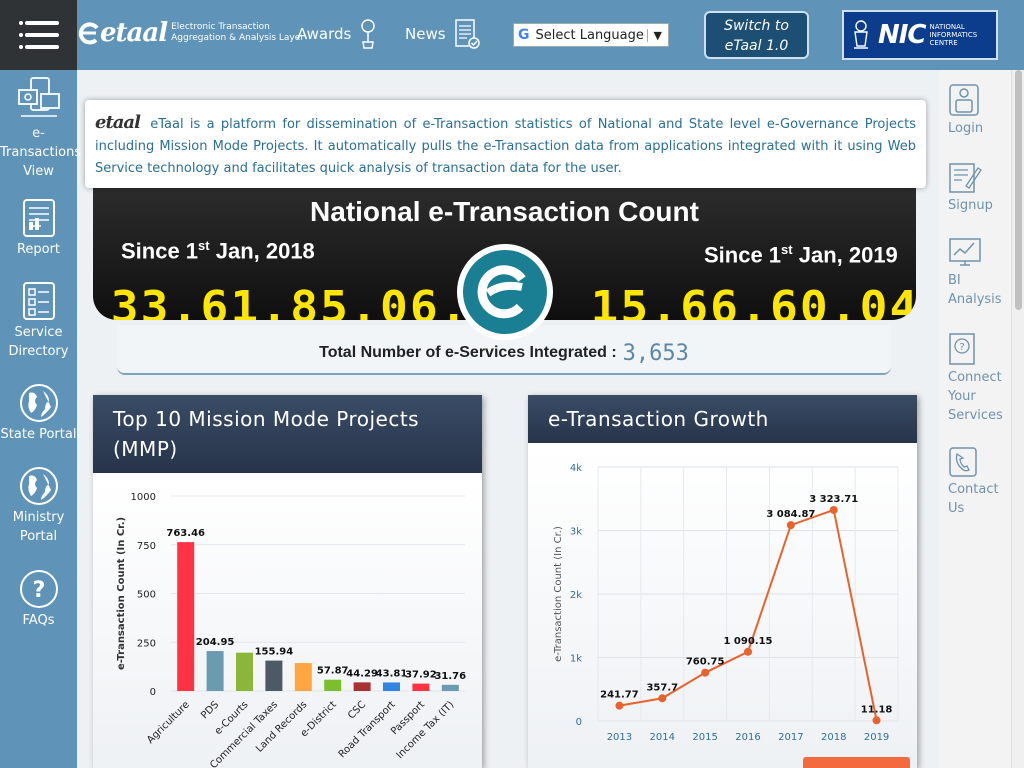 The height and width of the screenshot is (768, 1024). I want to click on x-tick-label: 2017, so click(790, 737).